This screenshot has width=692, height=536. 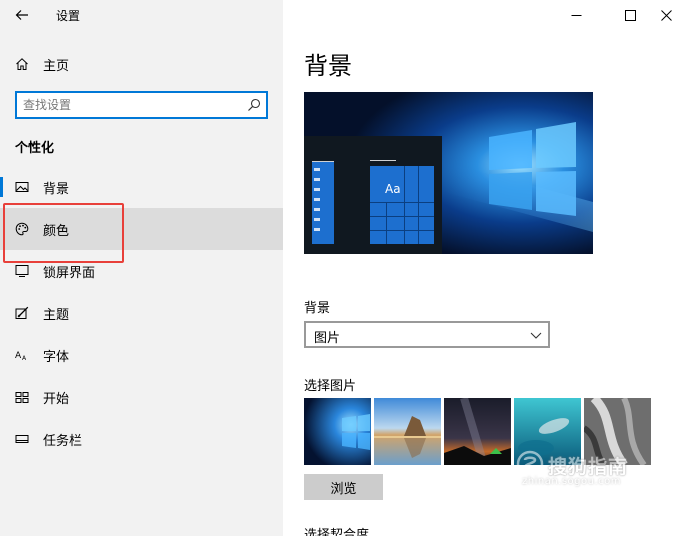 I want to click on sidebar-item-start: 开始, so click(x=141, y=397).